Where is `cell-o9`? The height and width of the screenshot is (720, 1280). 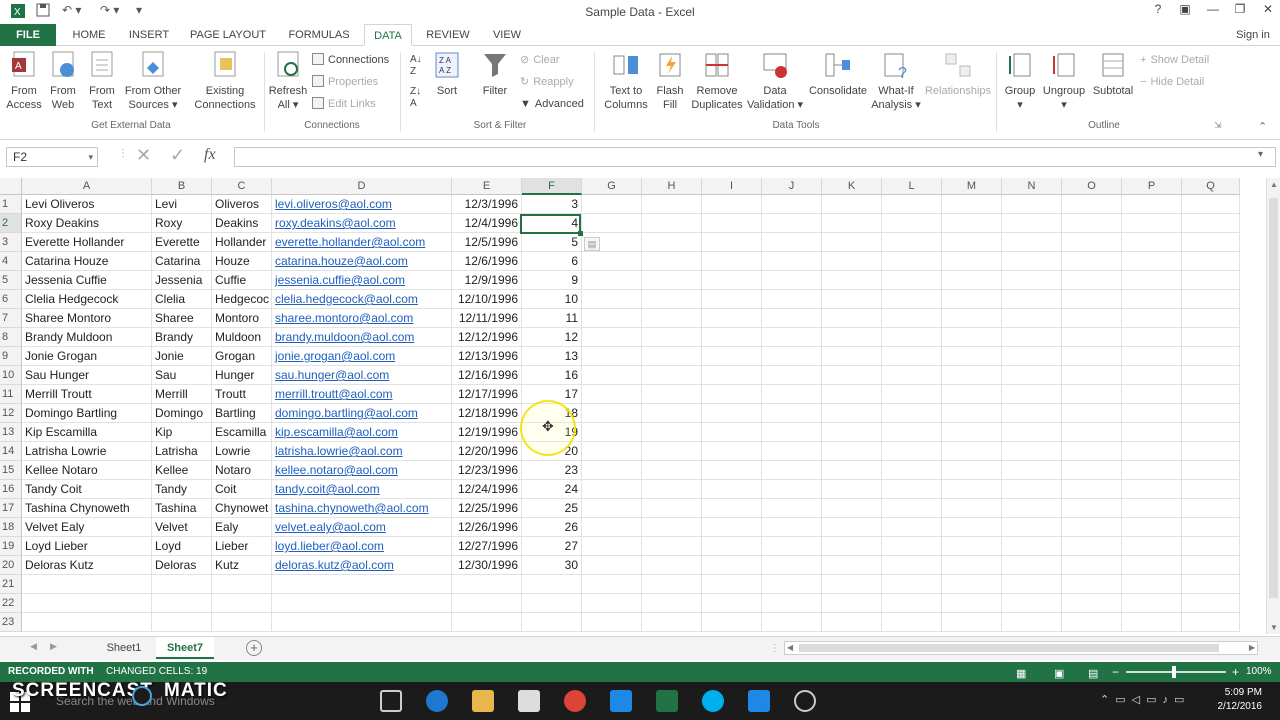
cell-o9 is located at coordinates (1092, 356).